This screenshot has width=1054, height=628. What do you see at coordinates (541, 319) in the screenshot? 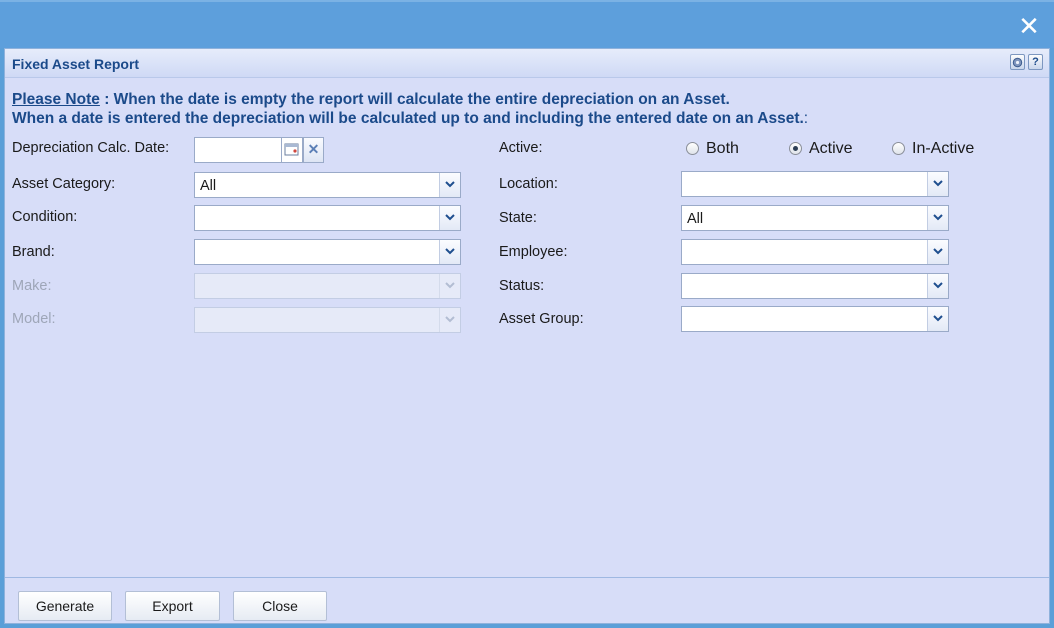
I see `asset-group-label: Asset Group:` at bounding box center [541, 319].